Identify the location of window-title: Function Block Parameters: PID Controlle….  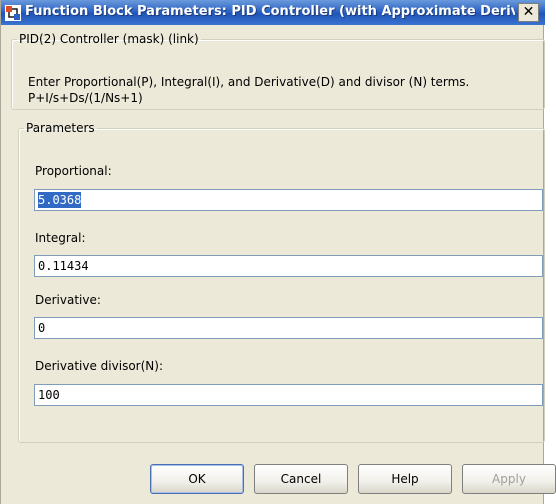
(270, 11).